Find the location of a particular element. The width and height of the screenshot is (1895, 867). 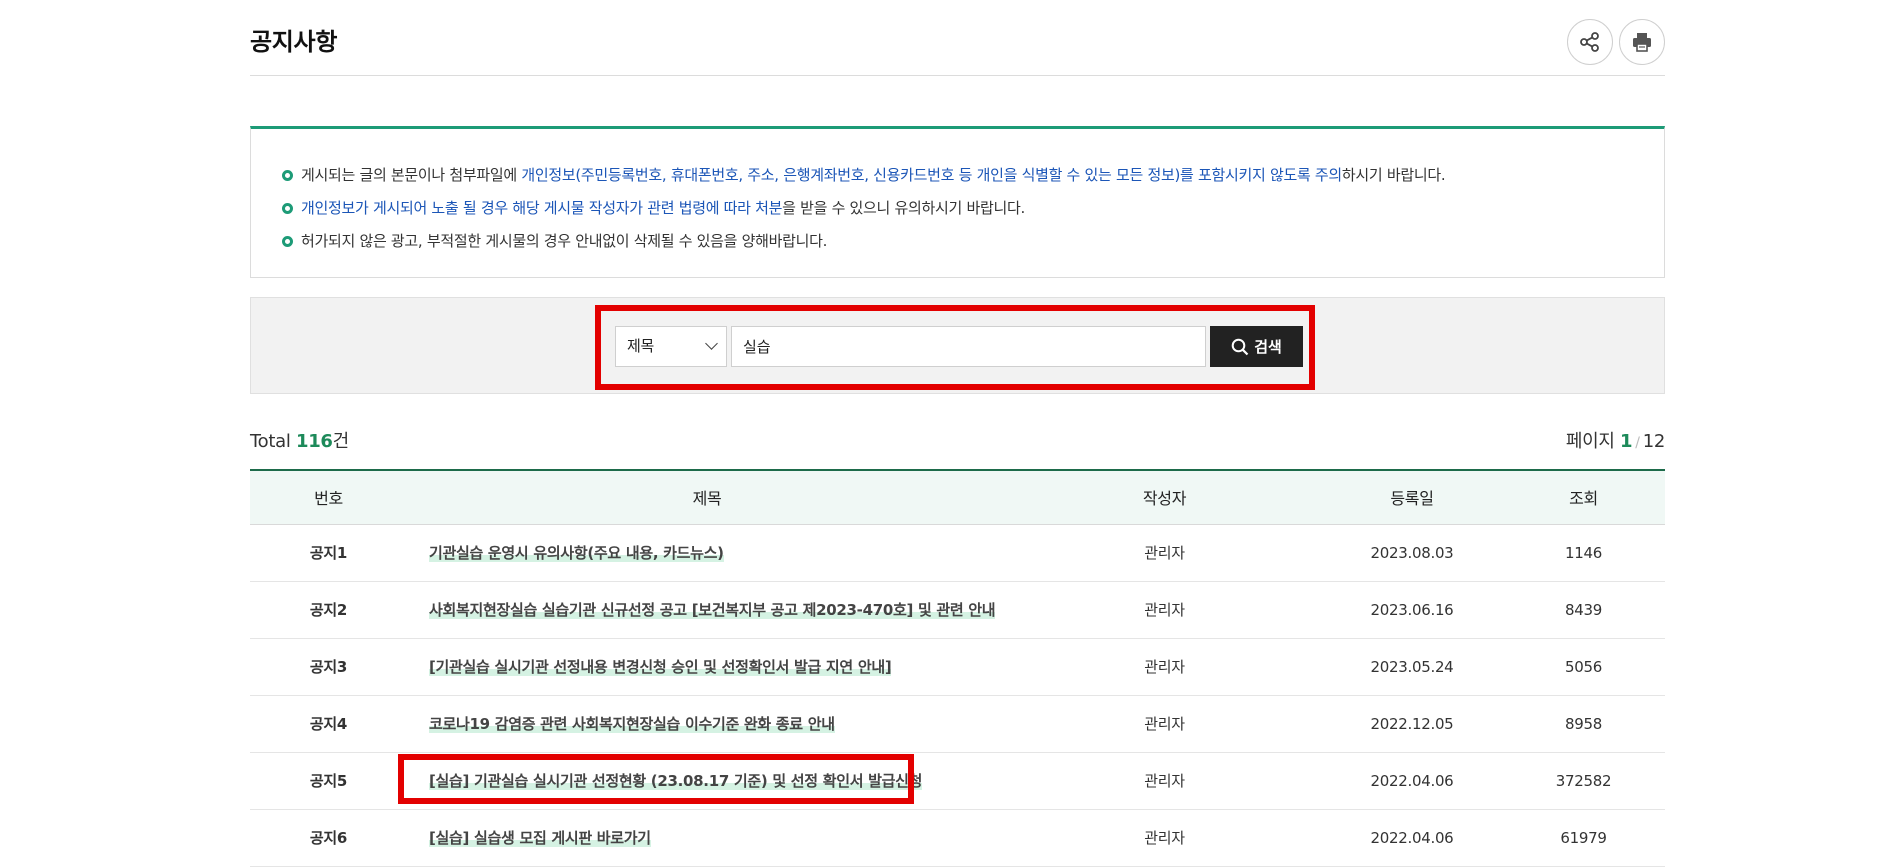

share-icon is located at coordinates (1589, 42).